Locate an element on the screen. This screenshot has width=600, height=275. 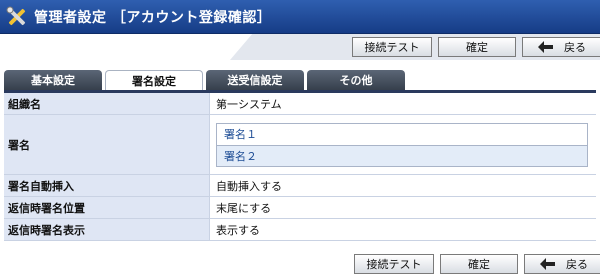
org-name-label: 組織名 is located at coordinates (107, 103).